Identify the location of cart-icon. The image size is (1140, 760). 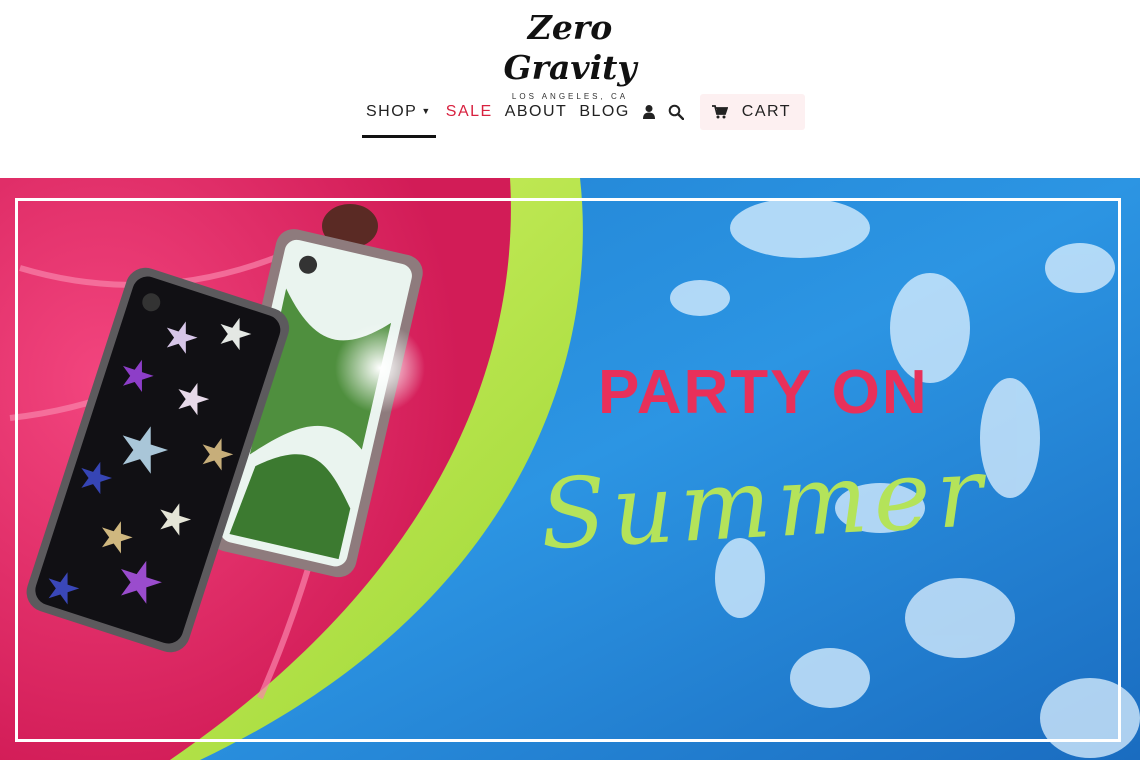
(720, 112).